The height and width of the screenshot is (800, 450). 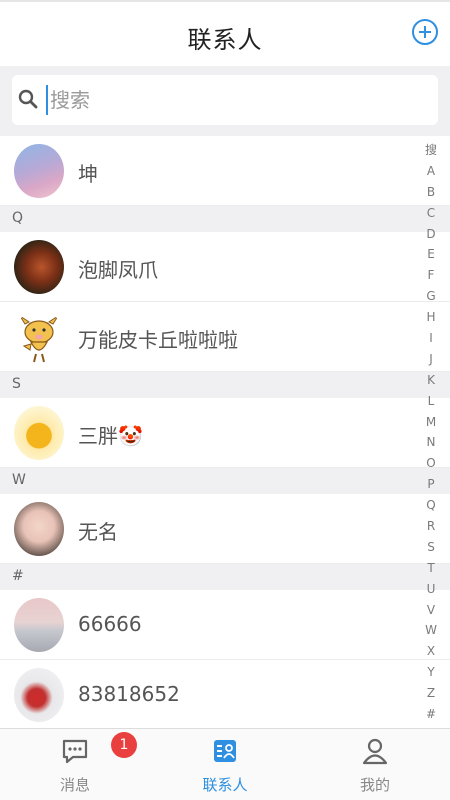 I want to click on tab-me: 我的, so click(x=375, y=764).